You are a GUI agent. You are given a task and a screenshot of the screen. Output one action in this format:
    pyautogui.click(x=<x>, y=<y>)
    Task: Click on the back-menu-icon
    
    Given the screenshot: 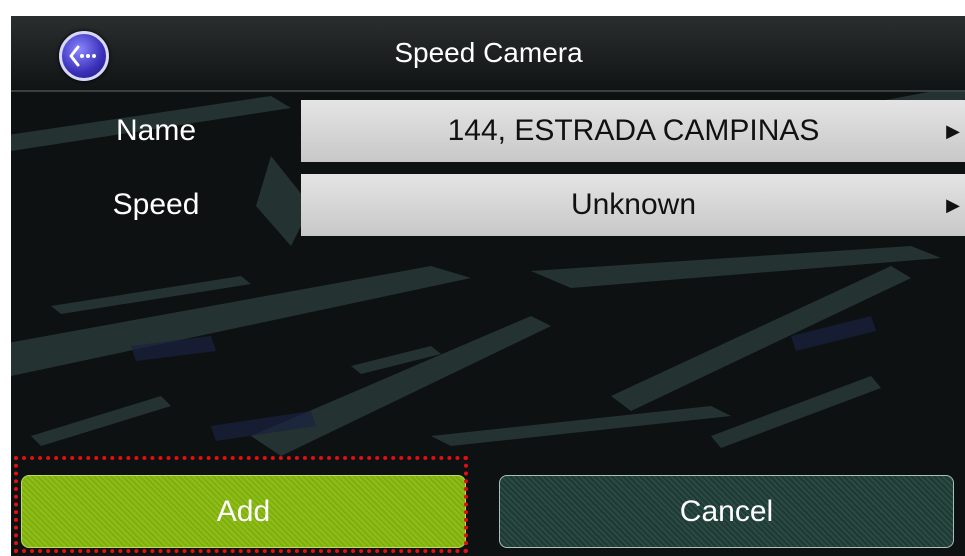 What is the action you would take?
    pyautogui.click(x=82, y=56)
    